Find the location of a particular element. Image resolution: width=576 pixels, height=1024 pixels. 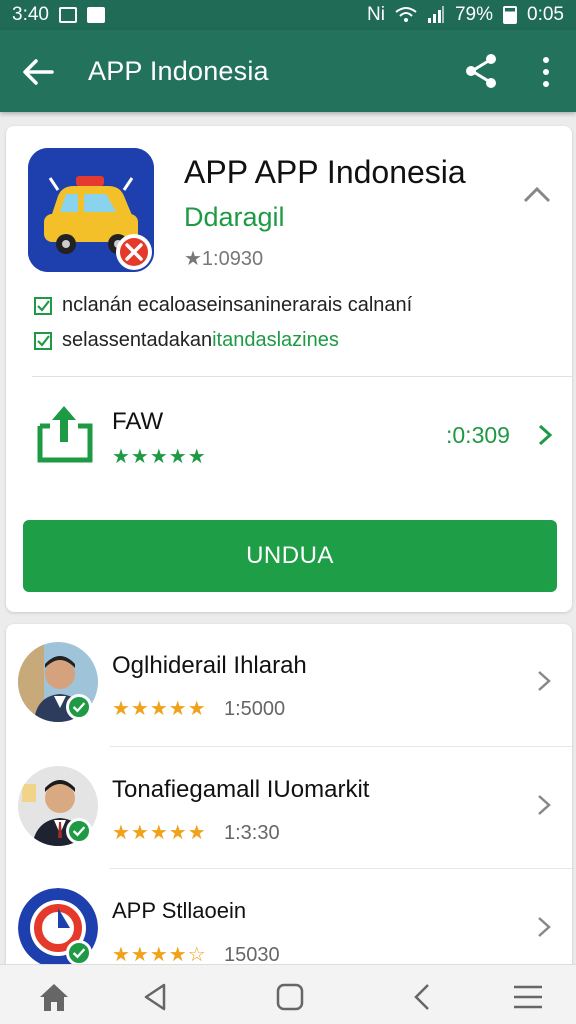

nfc-text: Ni is located at coordinates (376, 14).